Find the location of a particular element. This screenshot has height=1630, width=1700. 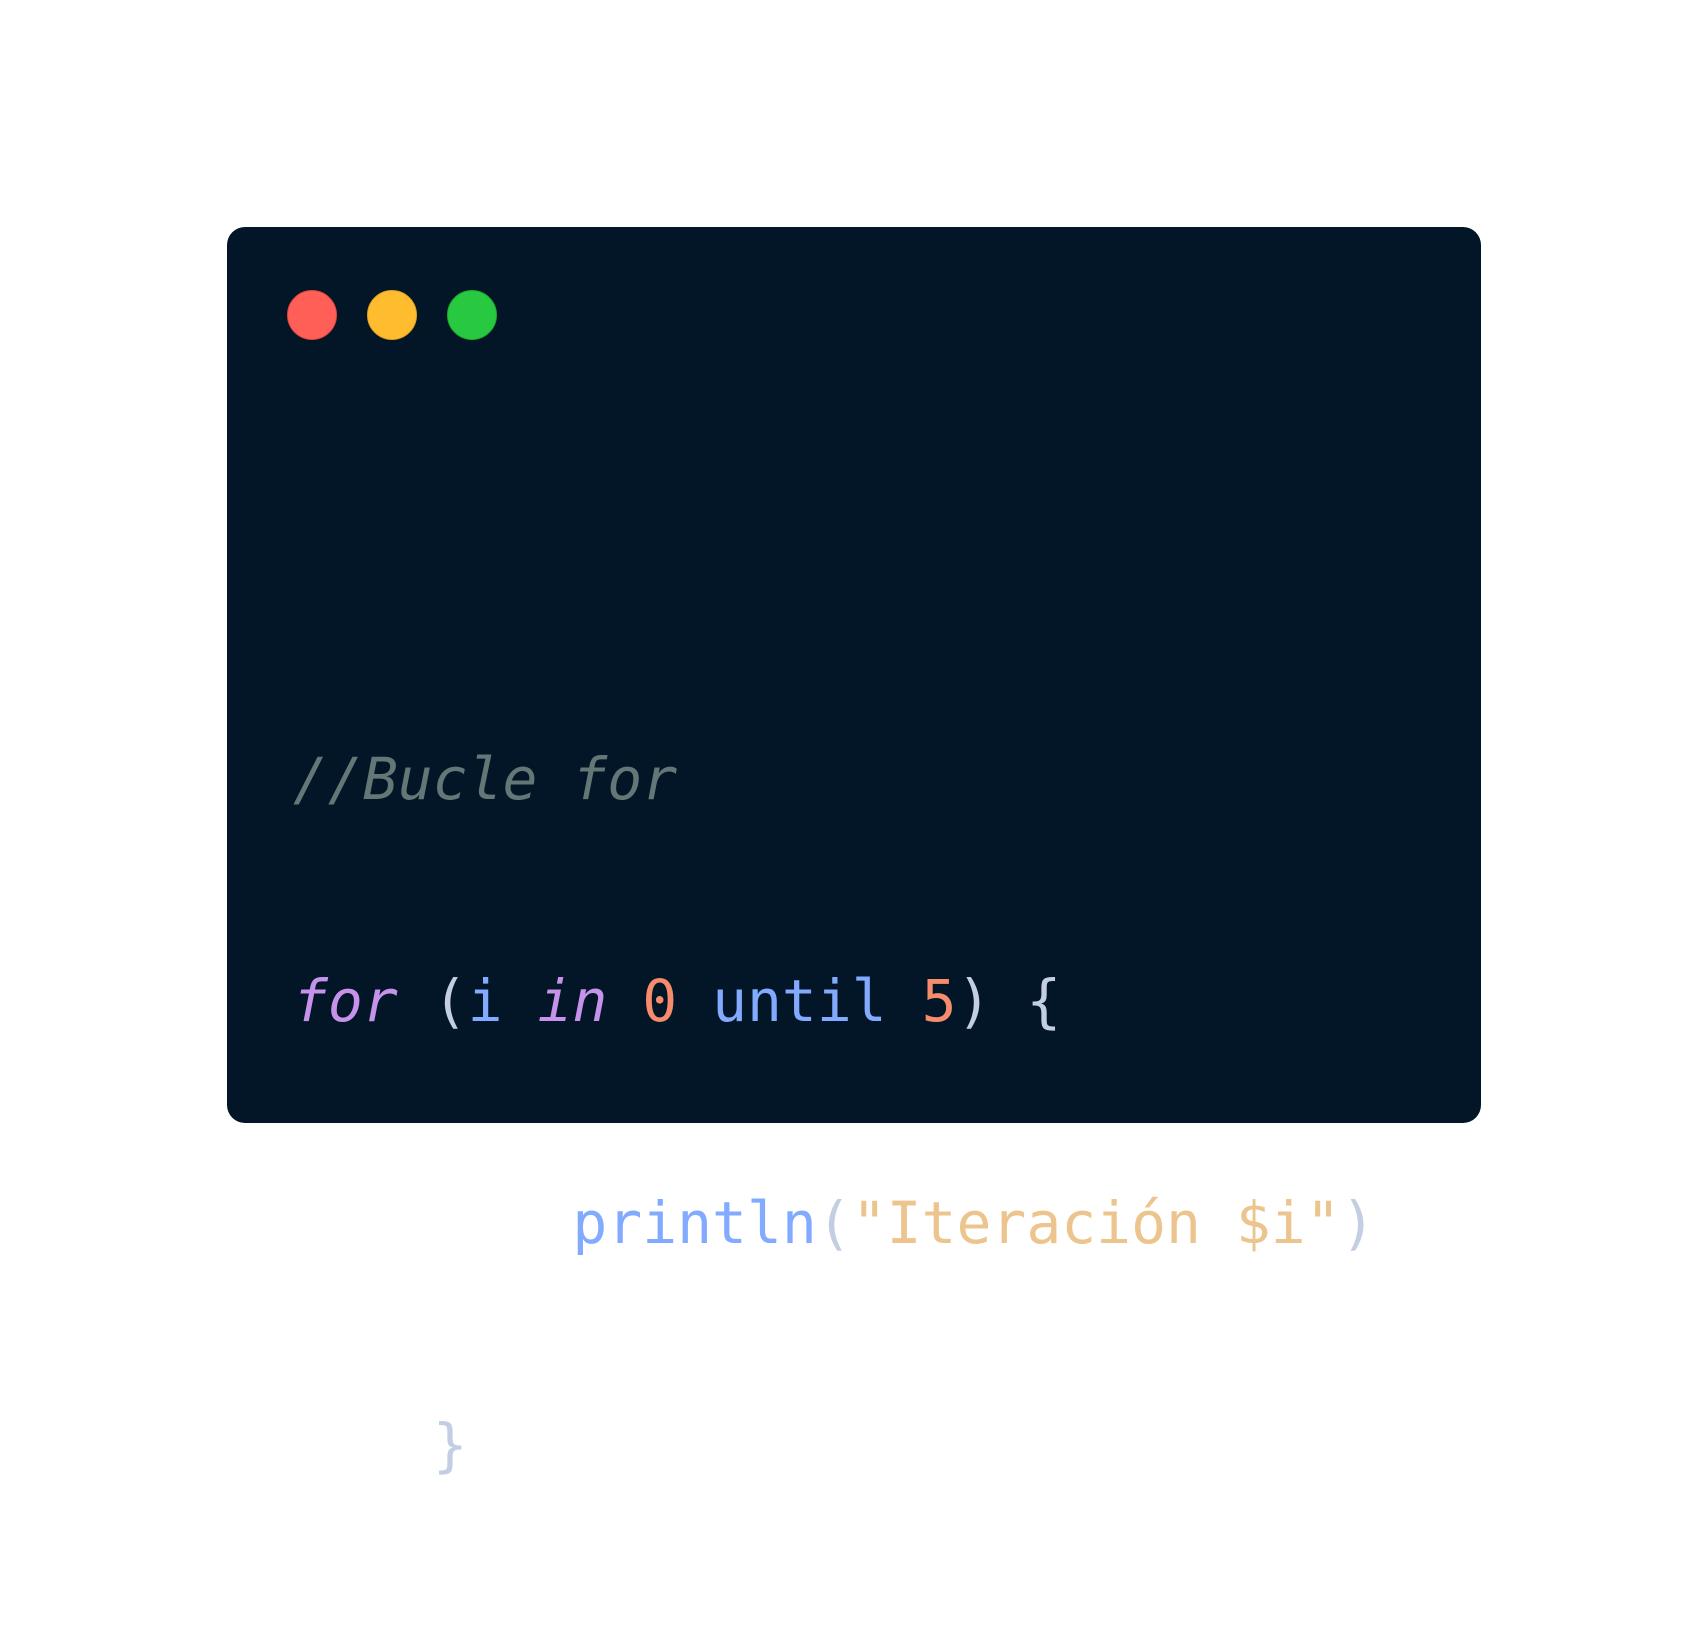

window-controls is located at coordinates (392, 315).